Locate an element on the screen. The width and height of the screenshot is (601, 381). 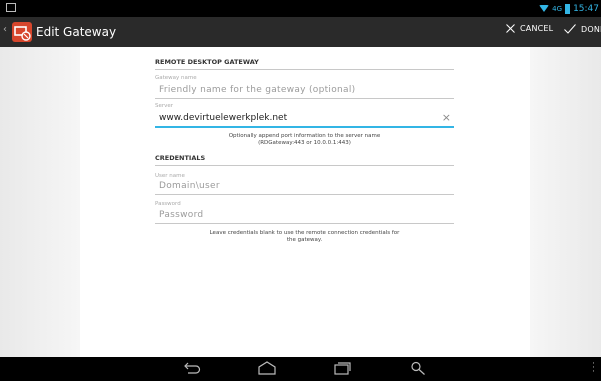
status-time: 15:47 is located at coordinates (586, 8).